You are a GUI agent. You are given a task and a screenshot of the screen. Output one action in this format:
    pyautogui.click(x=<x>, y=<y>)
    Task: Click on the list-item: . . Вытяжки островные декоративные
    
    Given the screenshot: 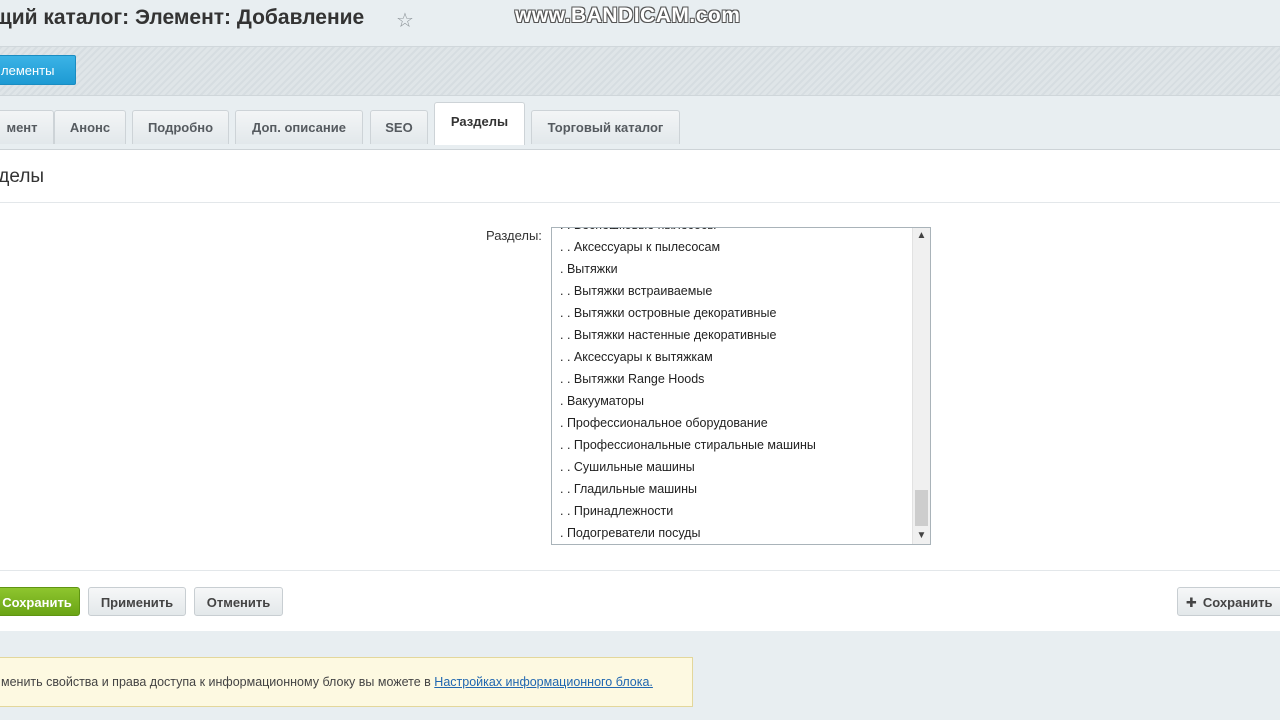 What is the action you would take?
    pyautogui.click(x=733, y=313)
    